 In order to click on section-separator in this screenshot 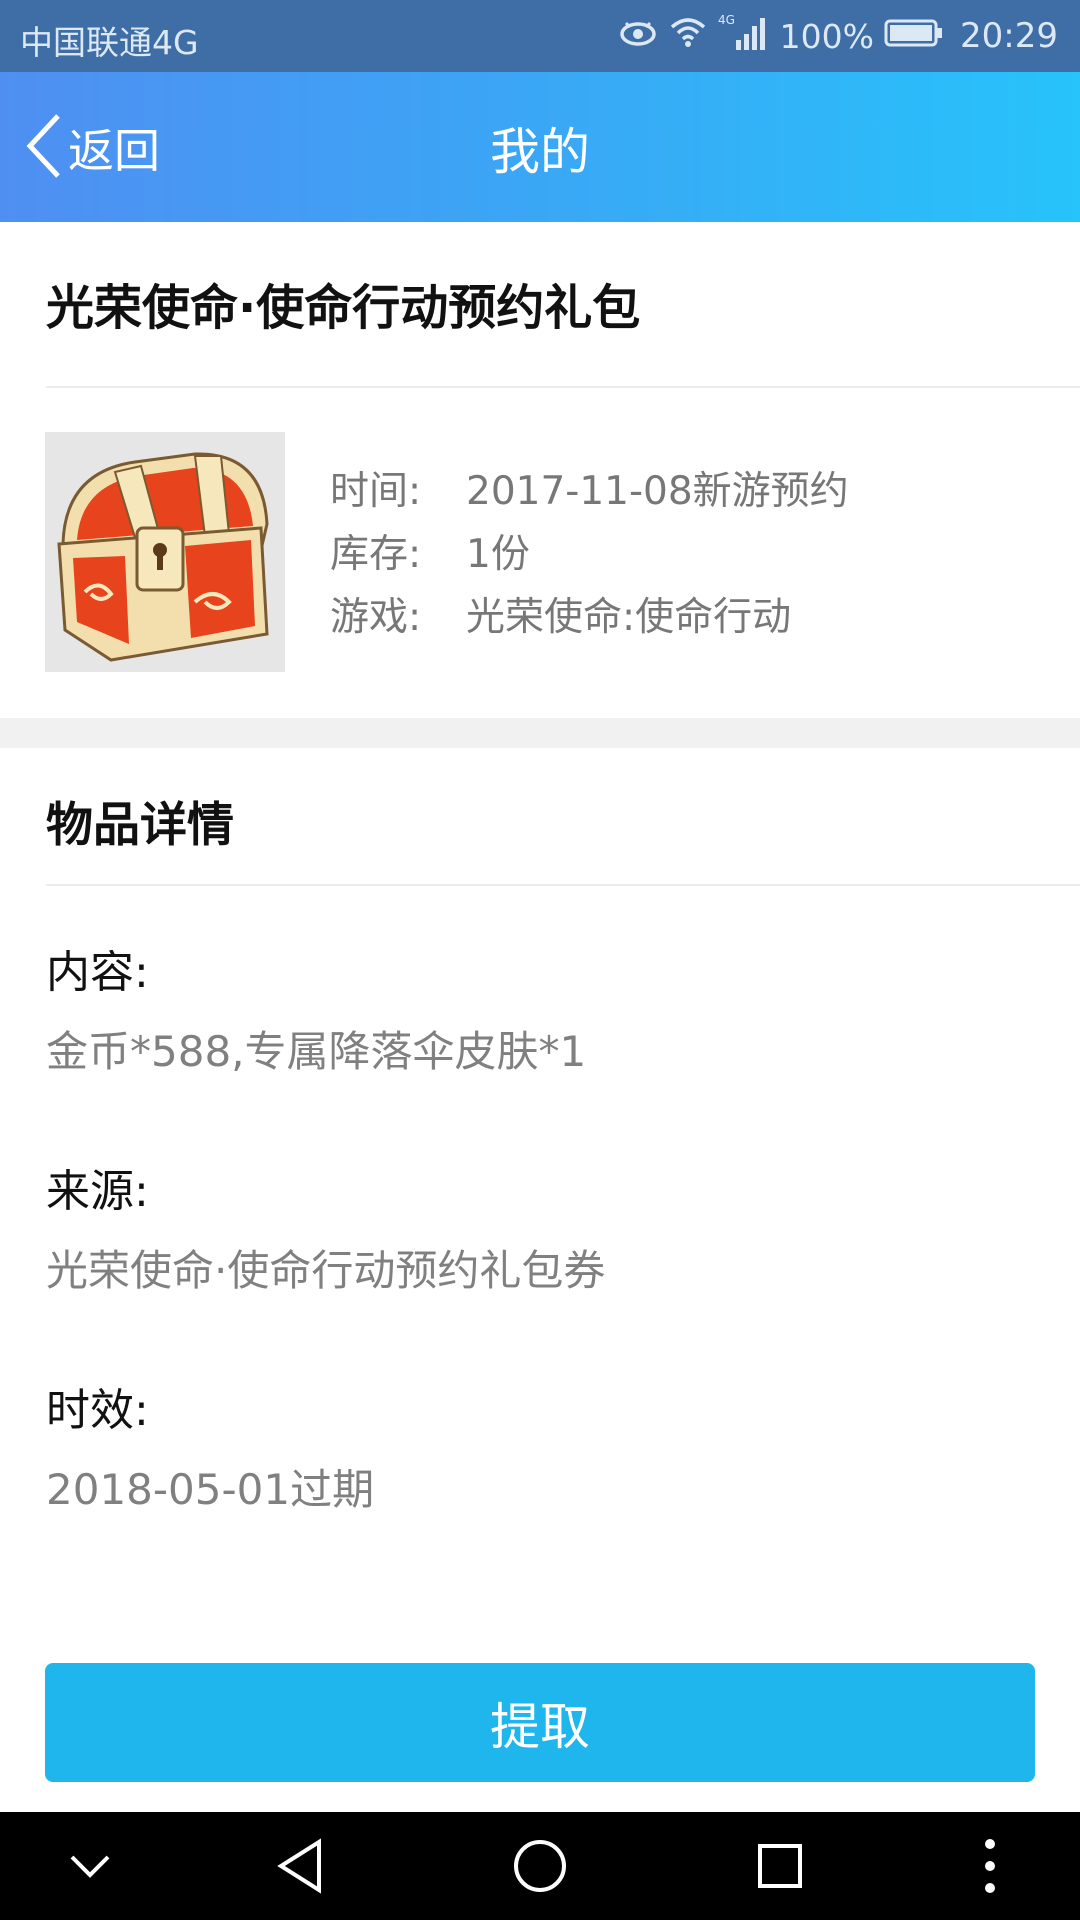, I will do `click(540, 733)`.